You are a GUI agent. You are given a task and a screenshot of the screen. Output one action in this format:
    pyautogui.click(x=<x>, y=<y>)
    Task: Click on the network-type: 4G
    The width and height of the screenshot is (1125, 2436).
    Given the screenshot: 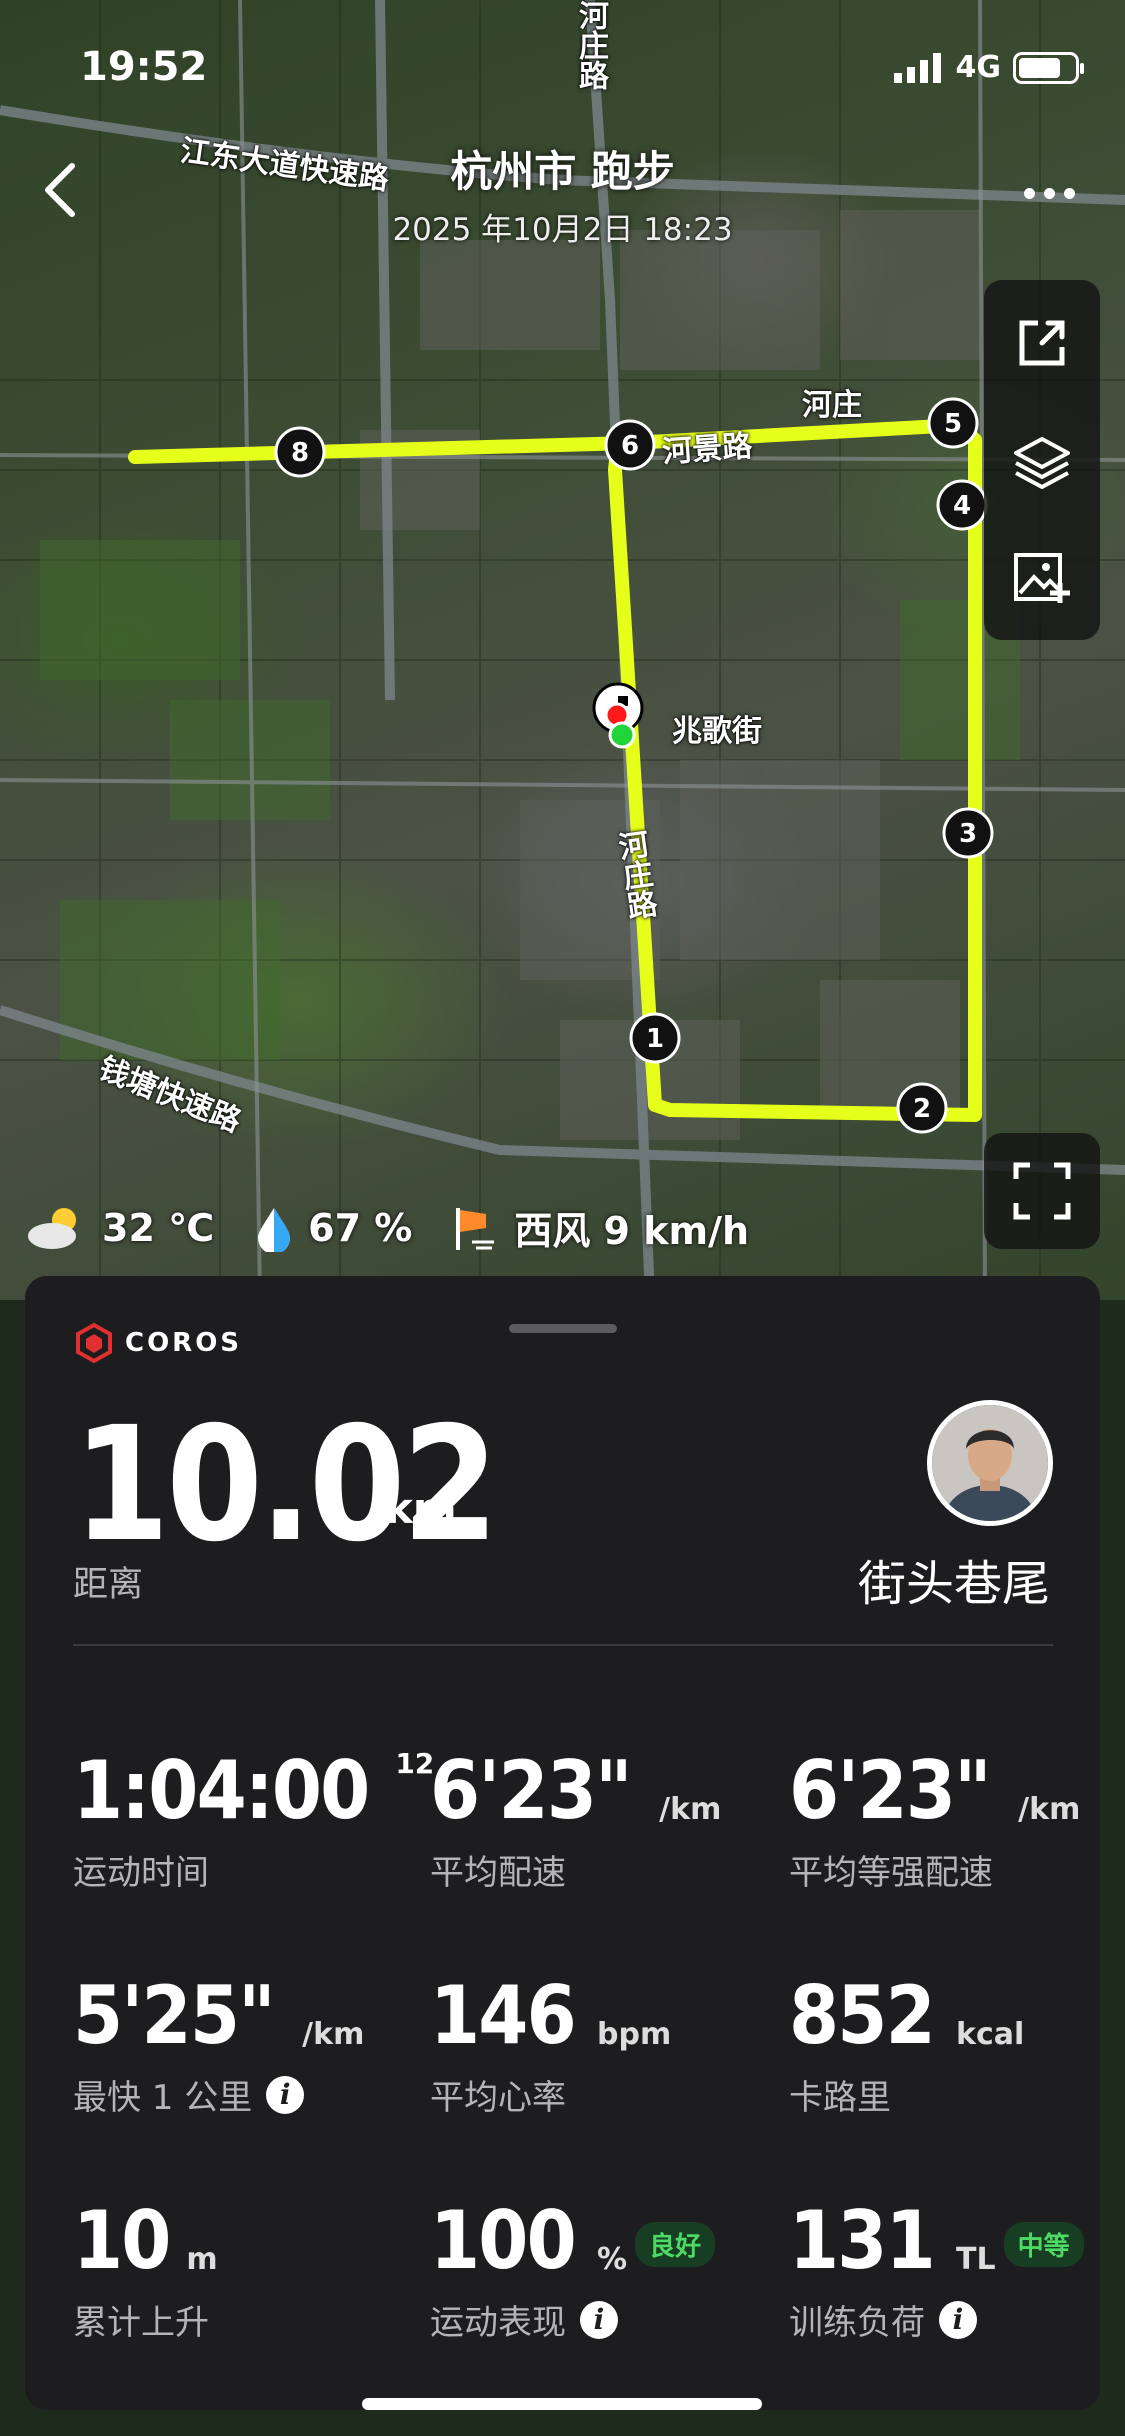 What is the action you would take?
    pyautogui.click(x=978, y=67)
    